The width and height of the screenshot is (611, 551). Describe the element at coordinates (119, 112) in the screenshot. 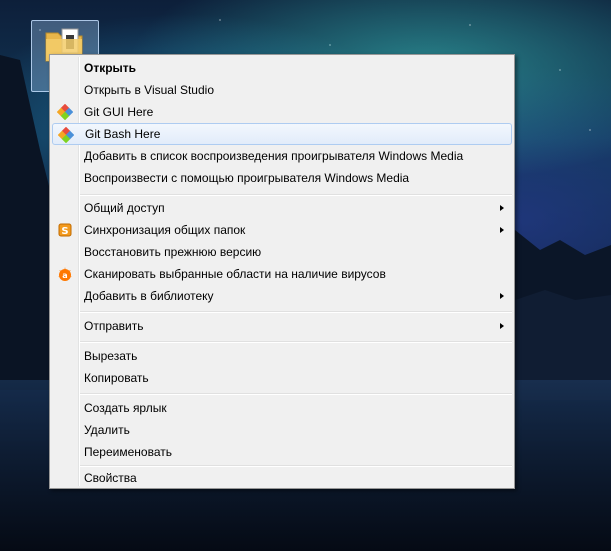

I see `menu-item-label: Git GUI Here` at that location.